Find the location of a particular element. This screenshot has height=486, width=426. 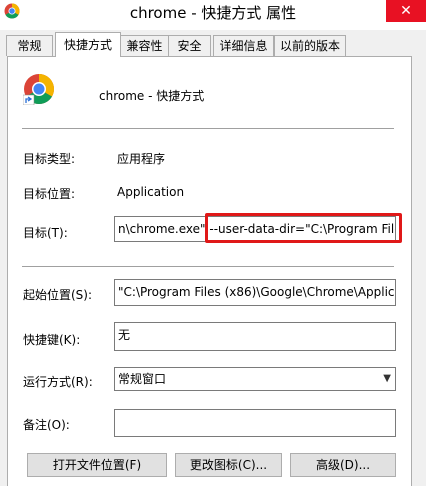

hotkey-label: 快捷键(K): is located at coordinates (52, 340).